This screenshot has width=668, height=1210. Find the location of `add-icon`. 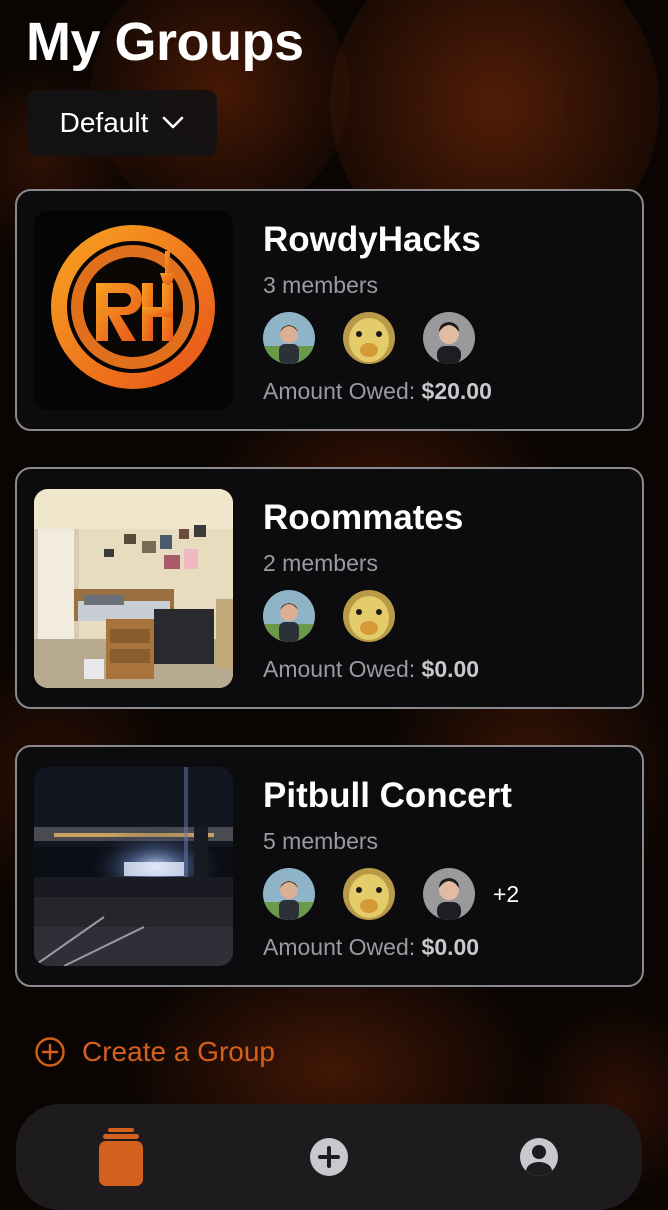

add-icon is located at coordinates (329, 1157).